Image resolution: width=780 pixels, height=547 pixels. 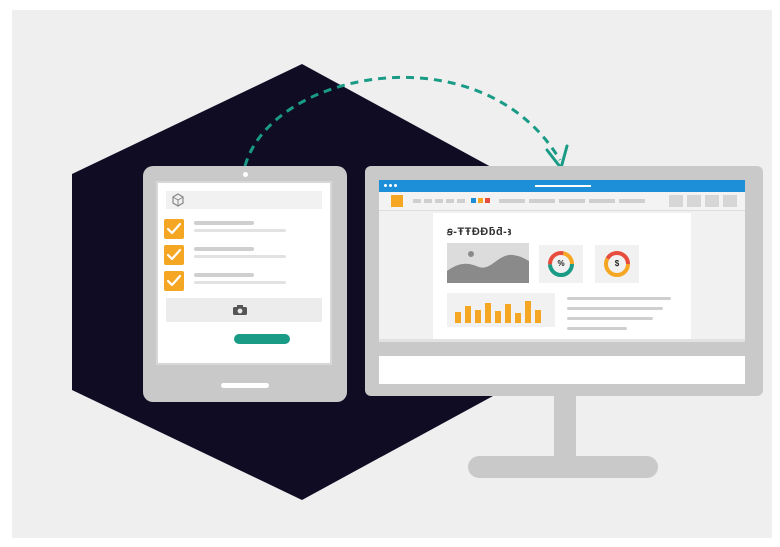 I want to click on kpi-percent-card: %, so click(x=561, y=264).